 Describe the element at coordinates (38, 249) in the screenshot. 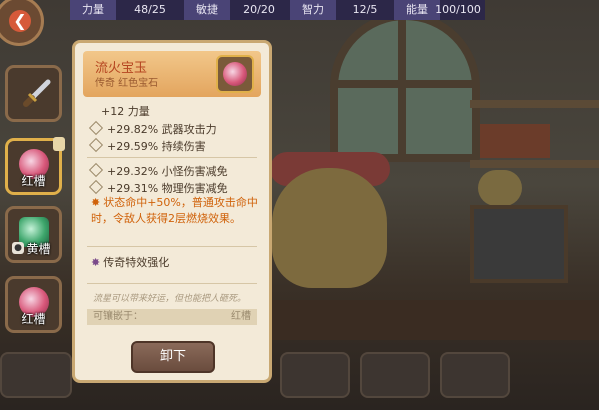

I see `slot-label: 黄槽` at that location.